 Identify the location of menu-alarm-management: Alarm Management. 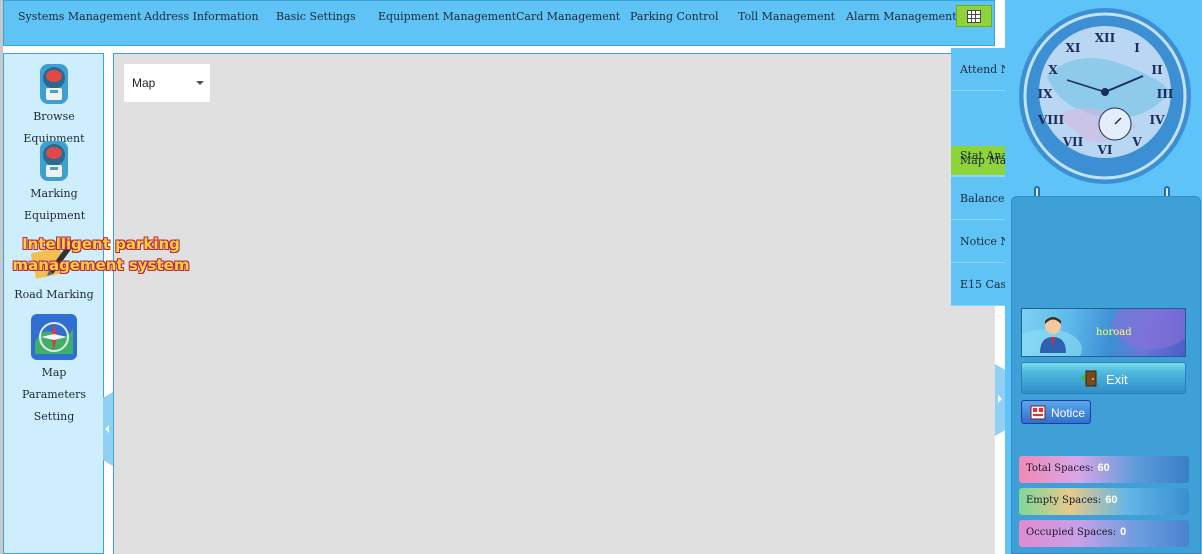
(901, 16).